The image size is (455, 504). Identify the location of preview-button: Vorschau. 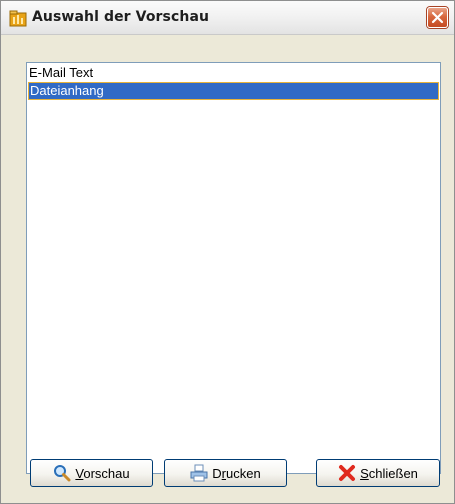
(91, 473).